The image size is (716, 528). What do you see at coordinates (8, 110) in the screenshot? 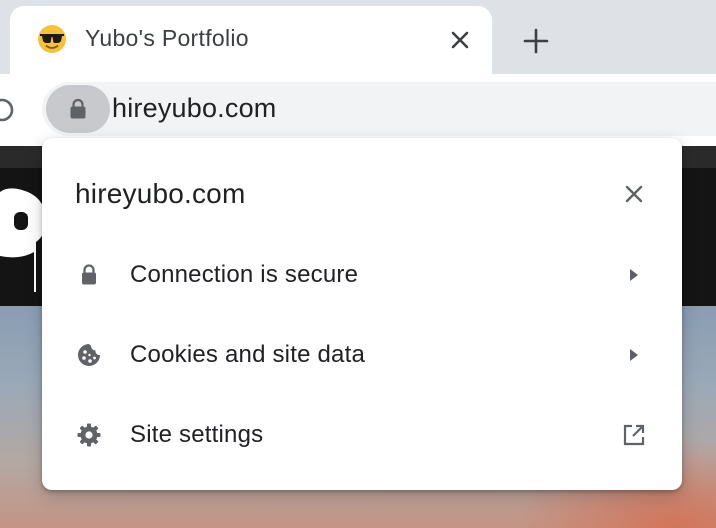
I see `reload-icon` at bounding box center [8, 110].